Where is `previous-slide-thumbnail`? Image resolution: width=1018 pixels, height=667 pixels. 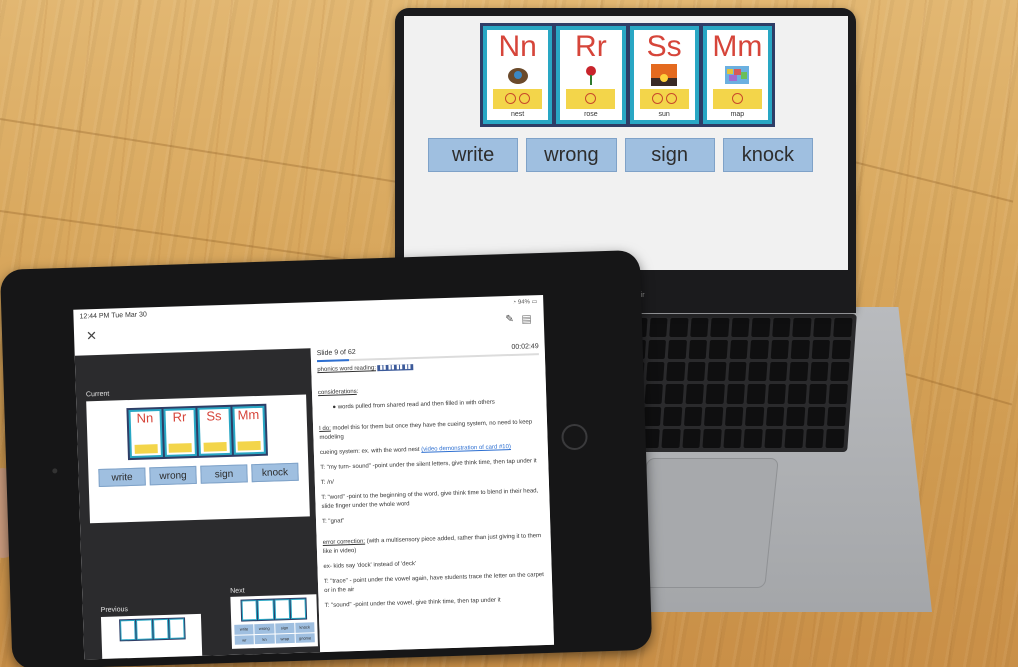 previous-slide-thumbnail is located at coordinates (151, 636).